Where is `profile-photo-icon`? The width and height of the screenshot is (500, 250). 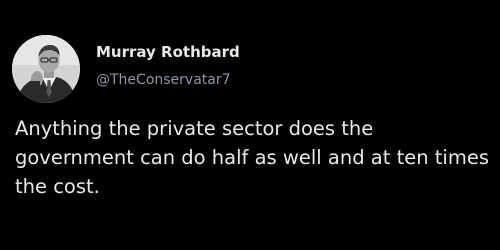 profile-photo-icon is located at coordinates (46, 69).